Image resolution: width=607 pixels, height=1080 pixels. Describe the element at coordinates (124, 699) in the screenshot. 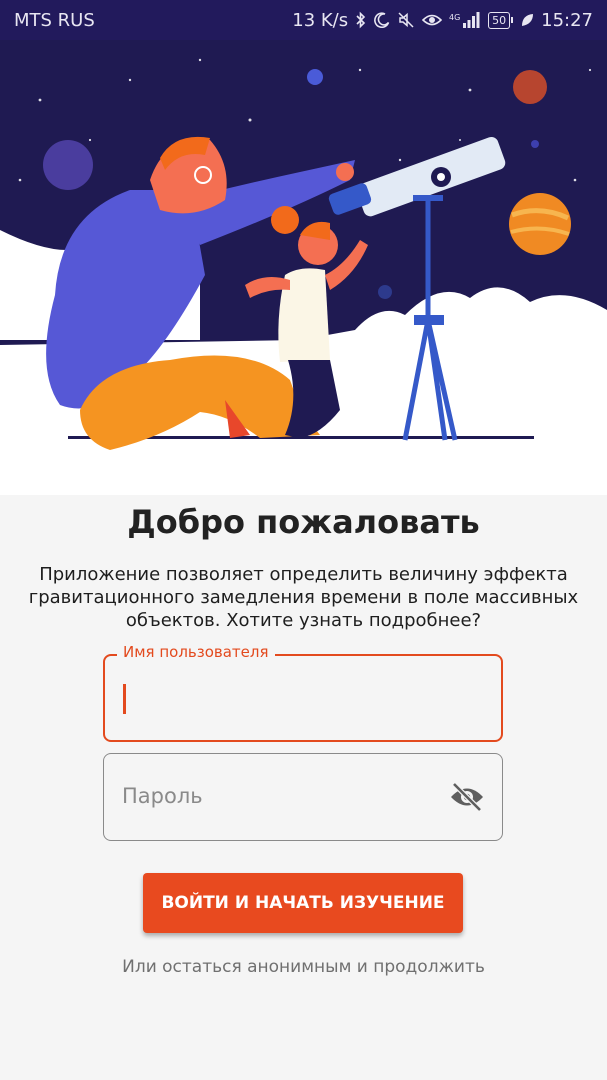

I see `text-cursor` at that location.